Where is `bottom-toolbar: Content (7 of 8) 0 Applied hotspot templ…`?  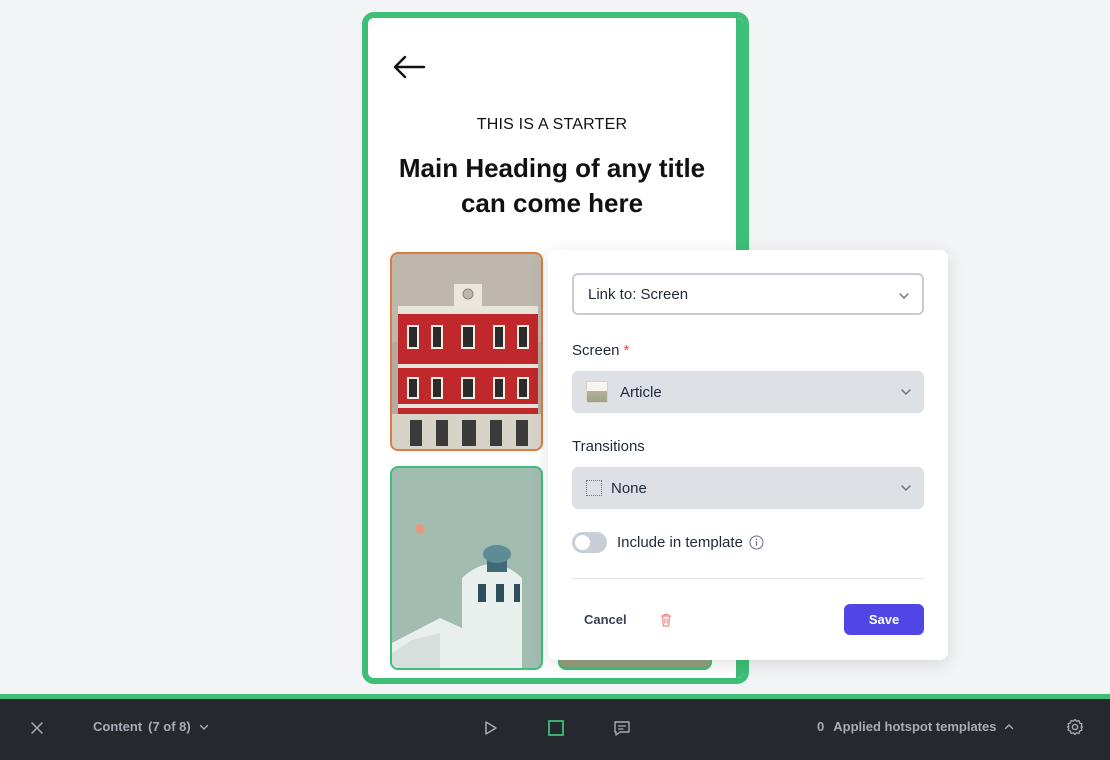
bottom-toolbar: Content (7 of 8) 0 Applied hotspot templ… is located at coordinates (555, 727).